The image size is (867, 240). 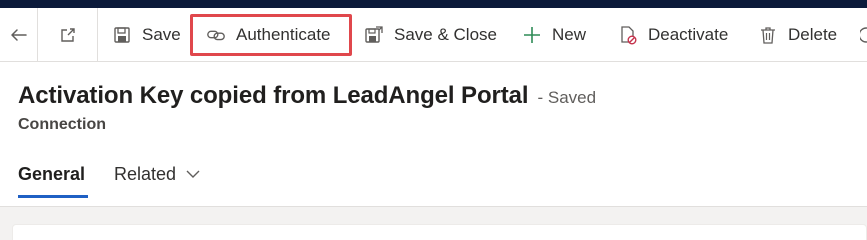 I want to click on new-button: New, so click(x=554, y=35).